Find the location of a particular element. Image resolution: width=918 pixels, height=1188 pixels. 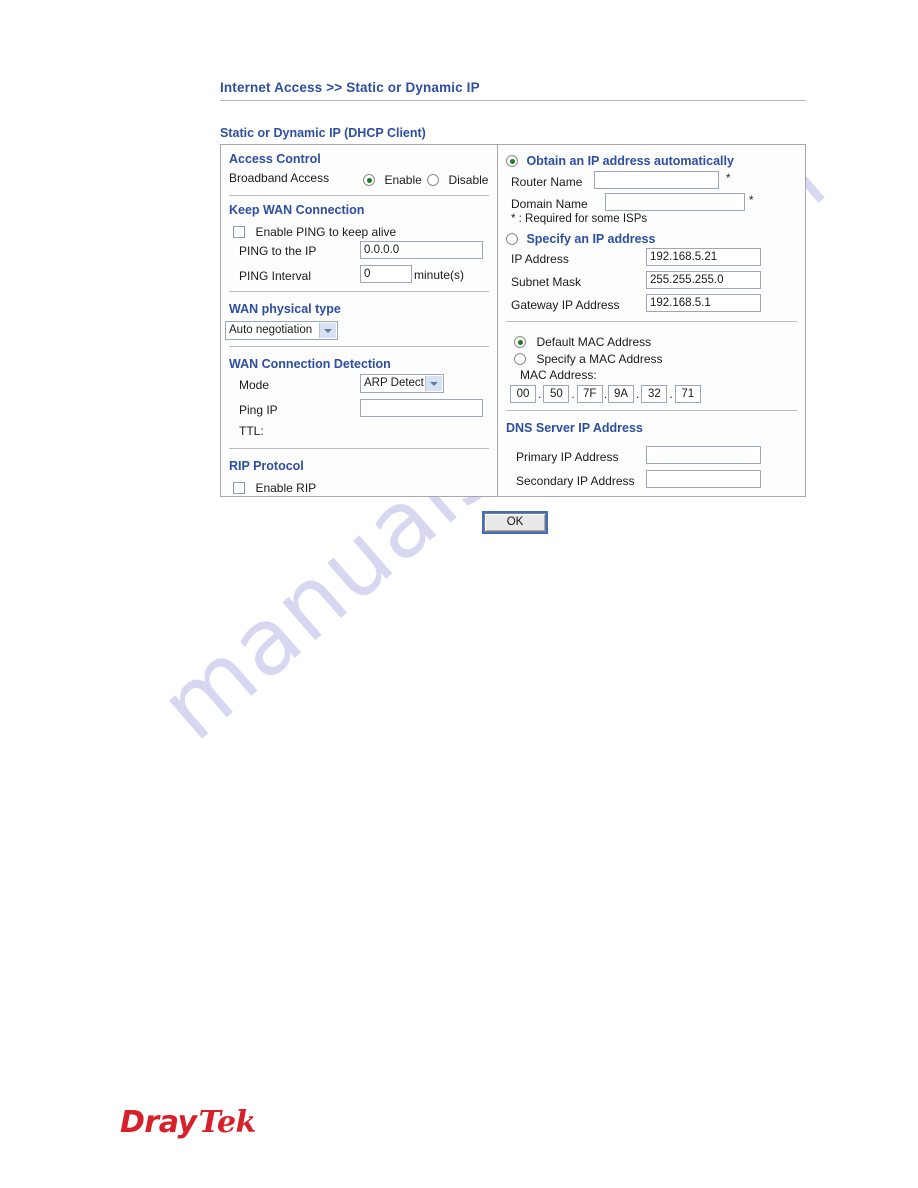

radio-obtain-auto-icon is located at coordinates (512, 161).